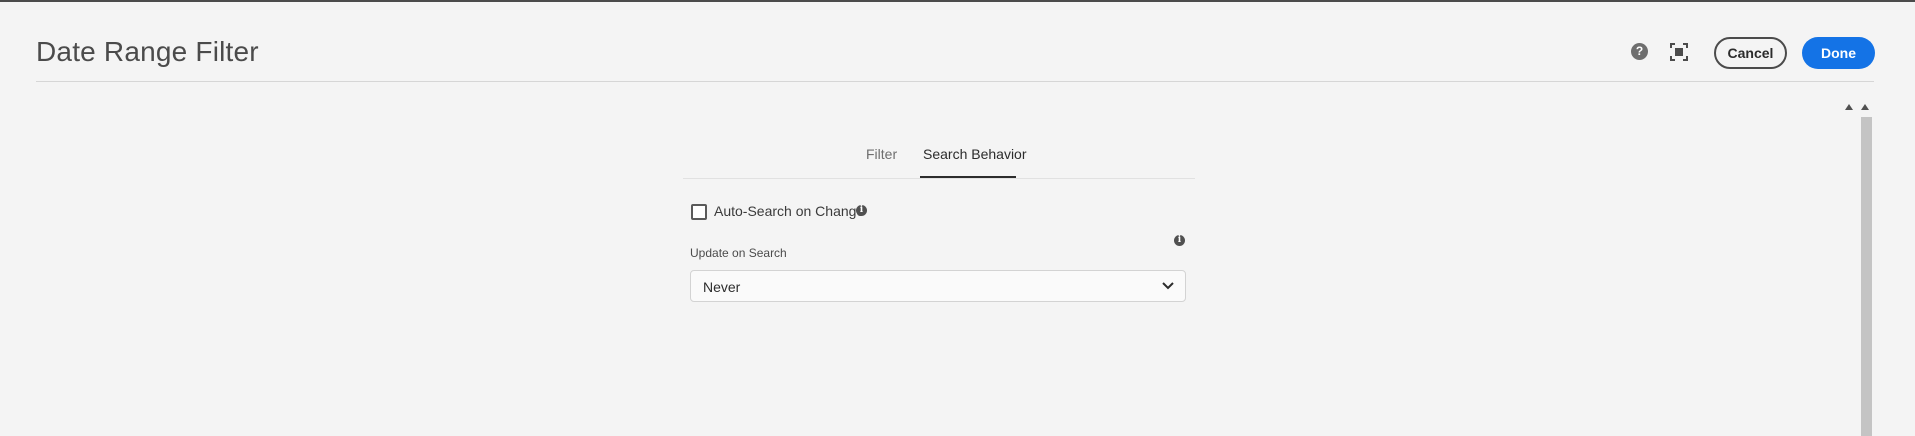 This screenshot has height=436, width=1915. What do you see at coordinates (1168, 286) in the screenshot?
I see `chevron-down-icon` at bounding box center [1168, 286].